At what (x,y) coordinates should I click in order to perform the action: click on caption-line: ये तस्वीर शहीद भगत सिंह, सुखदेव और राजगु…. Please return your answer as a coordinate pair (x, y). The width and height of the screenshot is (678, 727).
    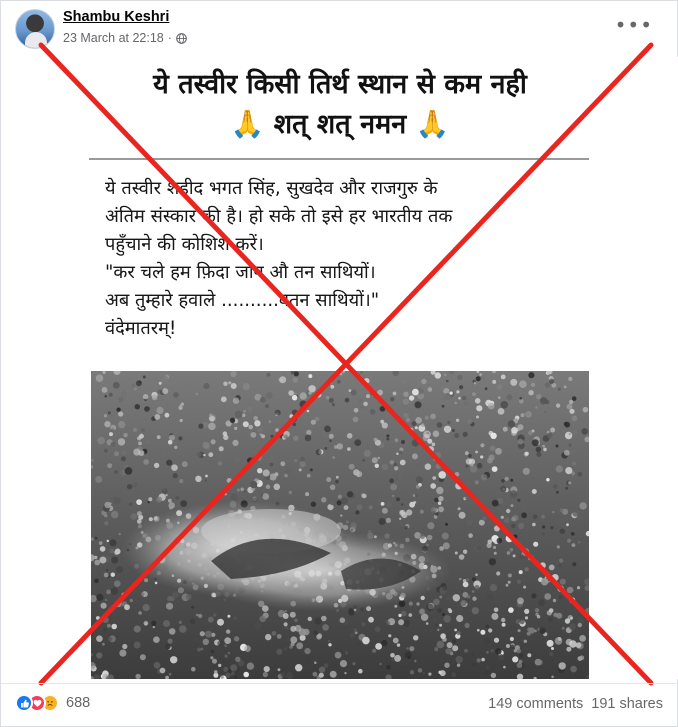
    Looking at the image, I should click on (271, 188).